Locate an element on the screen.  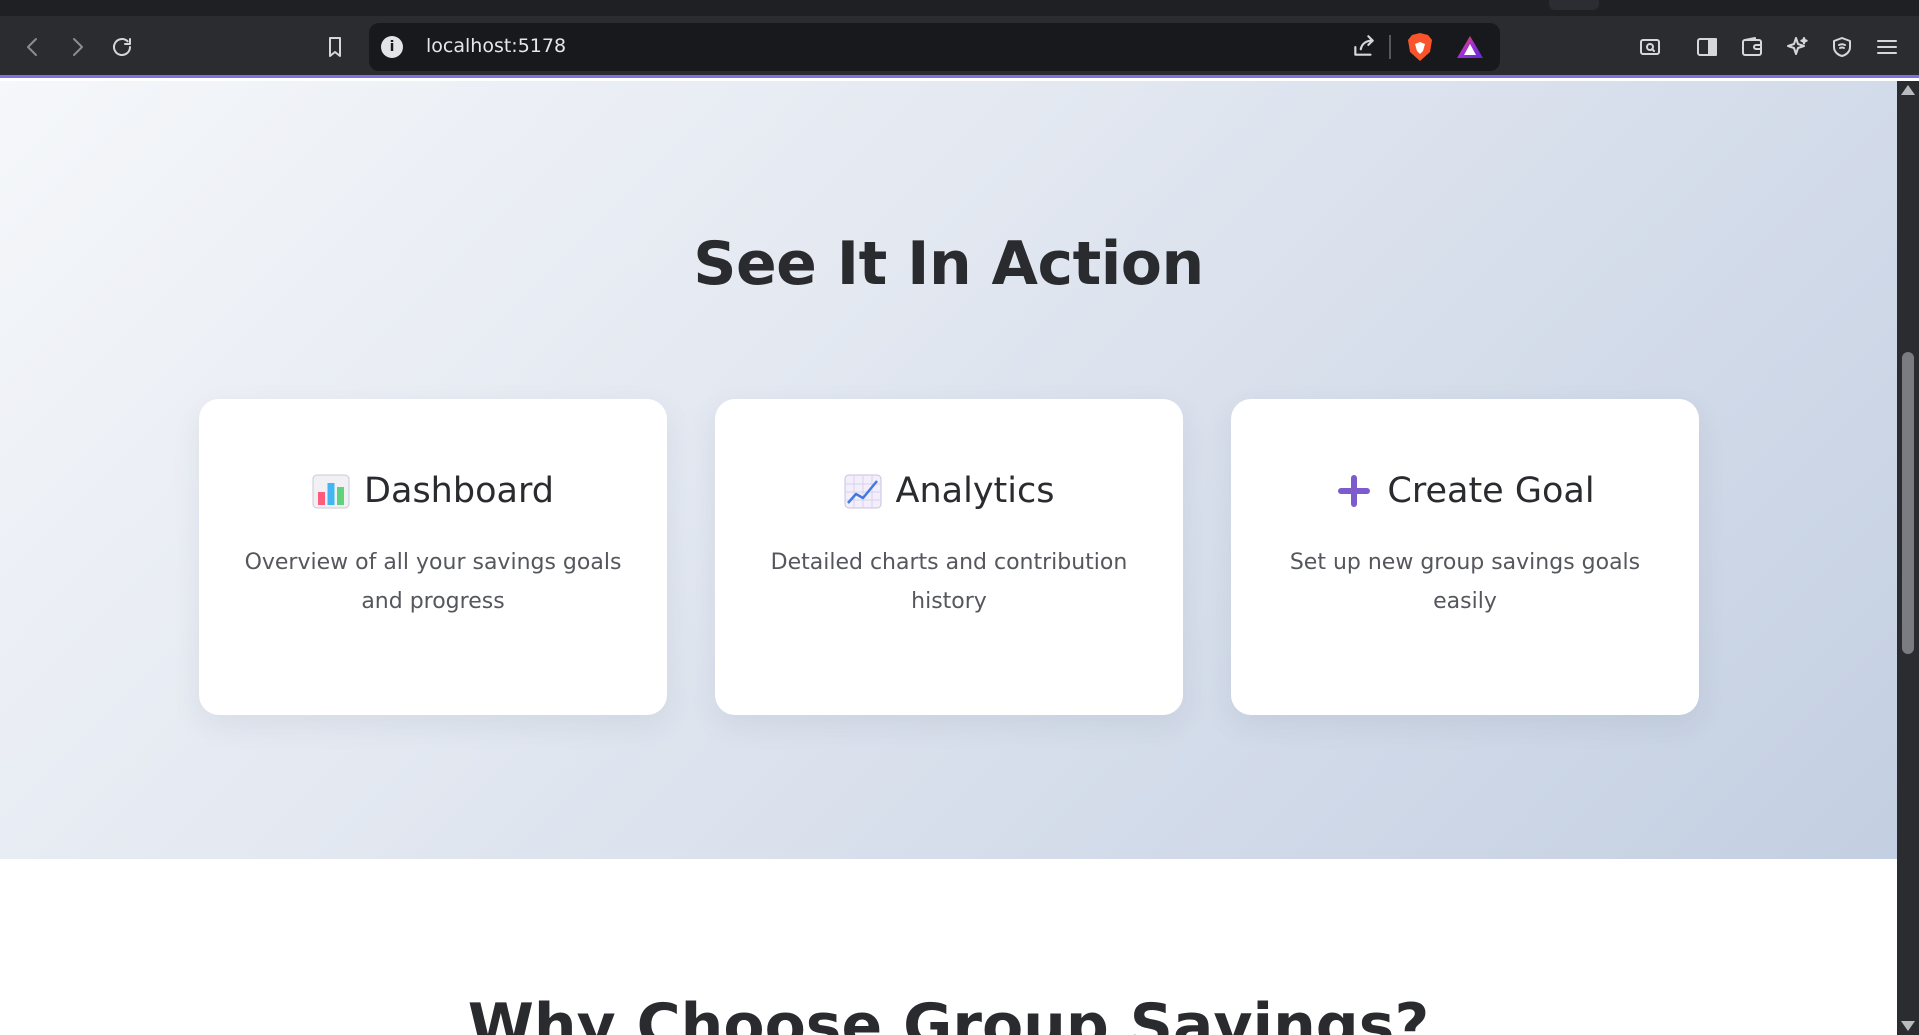
card-title: Analytics is located at coordinates (975, 491).